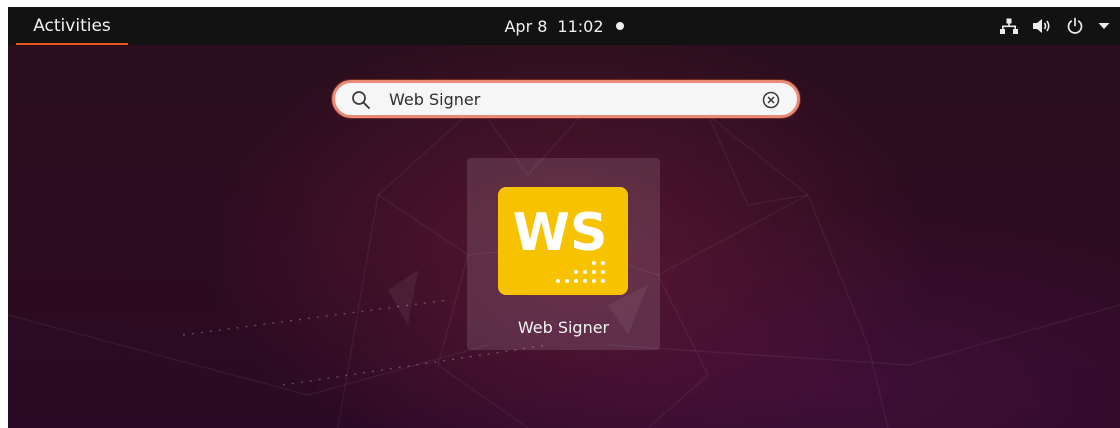  What do you see at coordinates (1041, 26) in the screenshot?
I see `volume-icon` at bounding box center [1041, 26].